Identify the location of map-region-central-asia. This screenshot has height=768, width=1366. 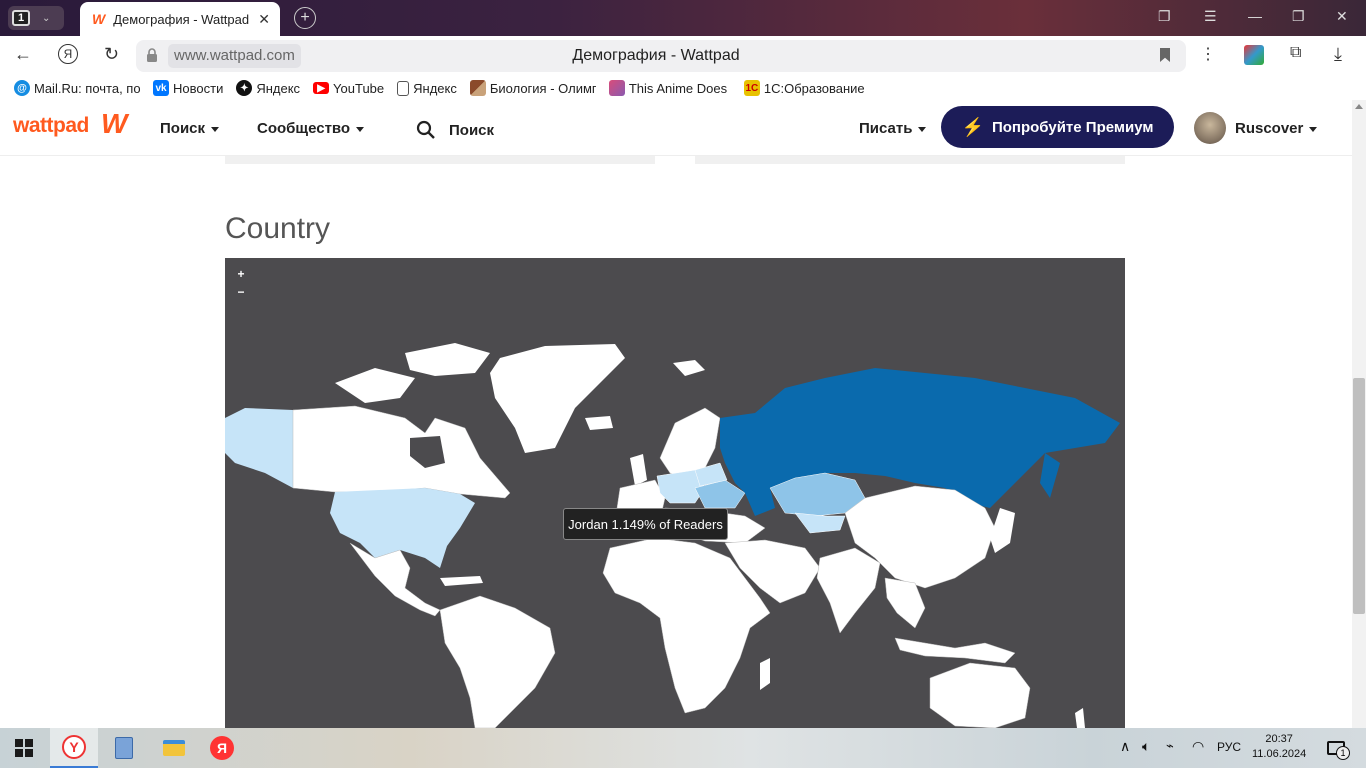
(820, 523).